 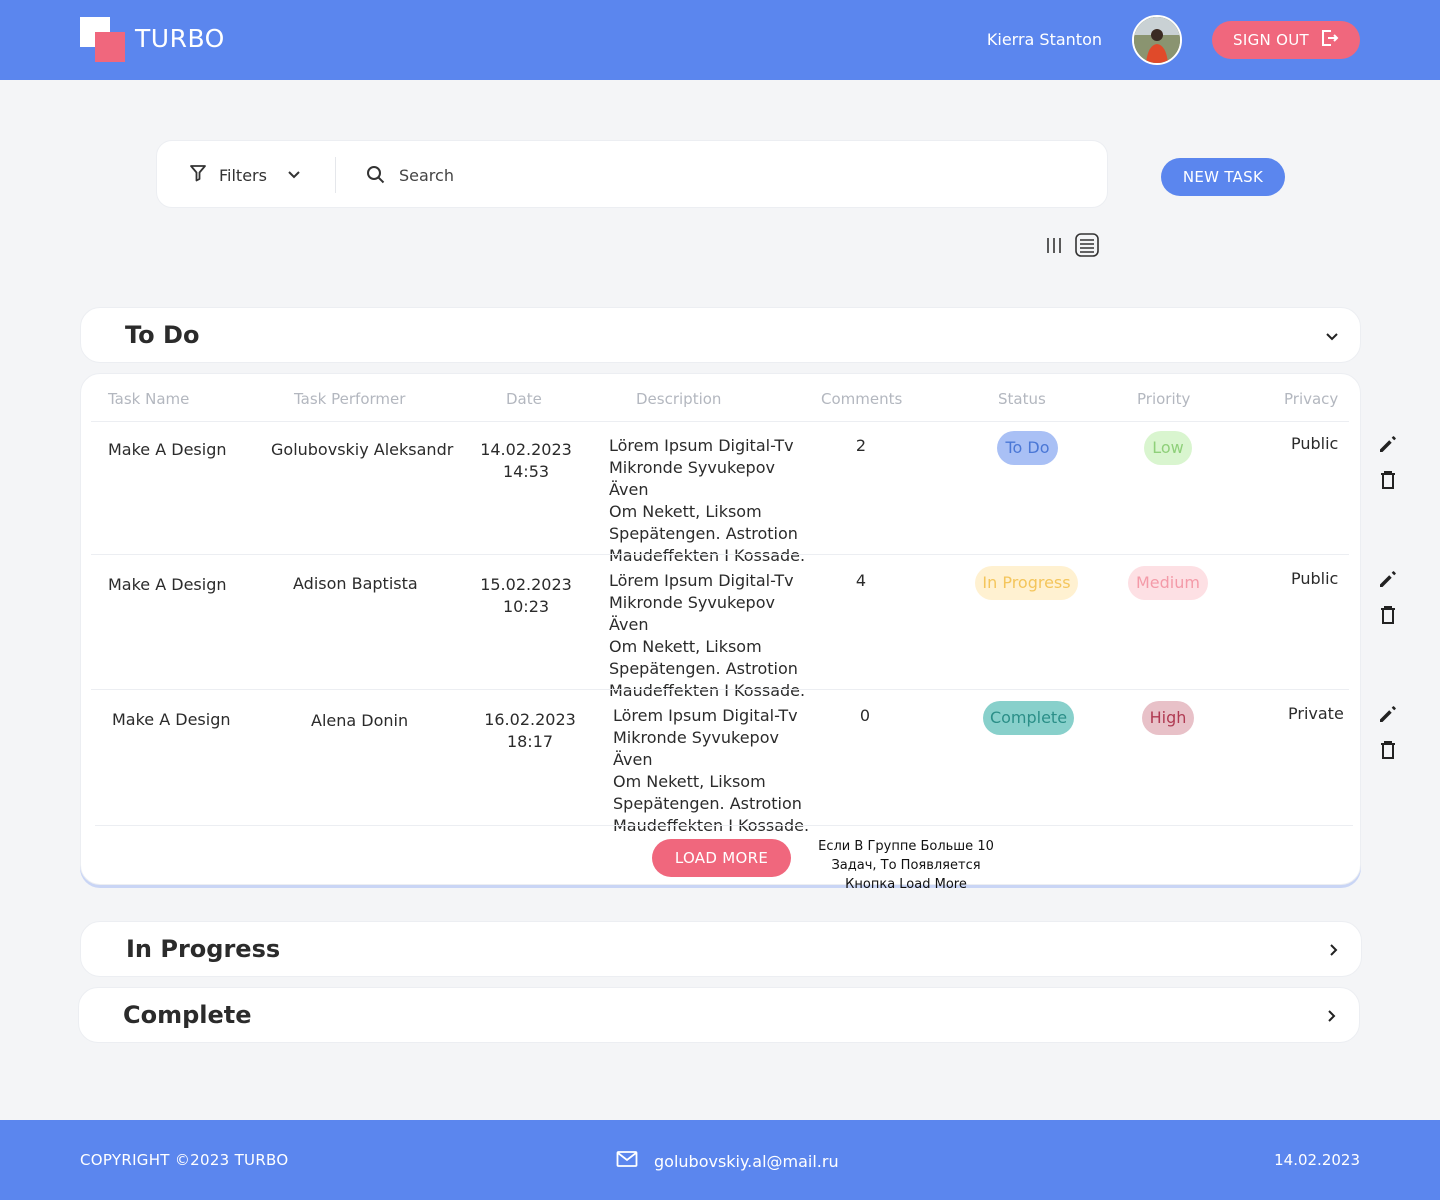 I want to click on columns-view-icon, so click(x=1054, y=247).